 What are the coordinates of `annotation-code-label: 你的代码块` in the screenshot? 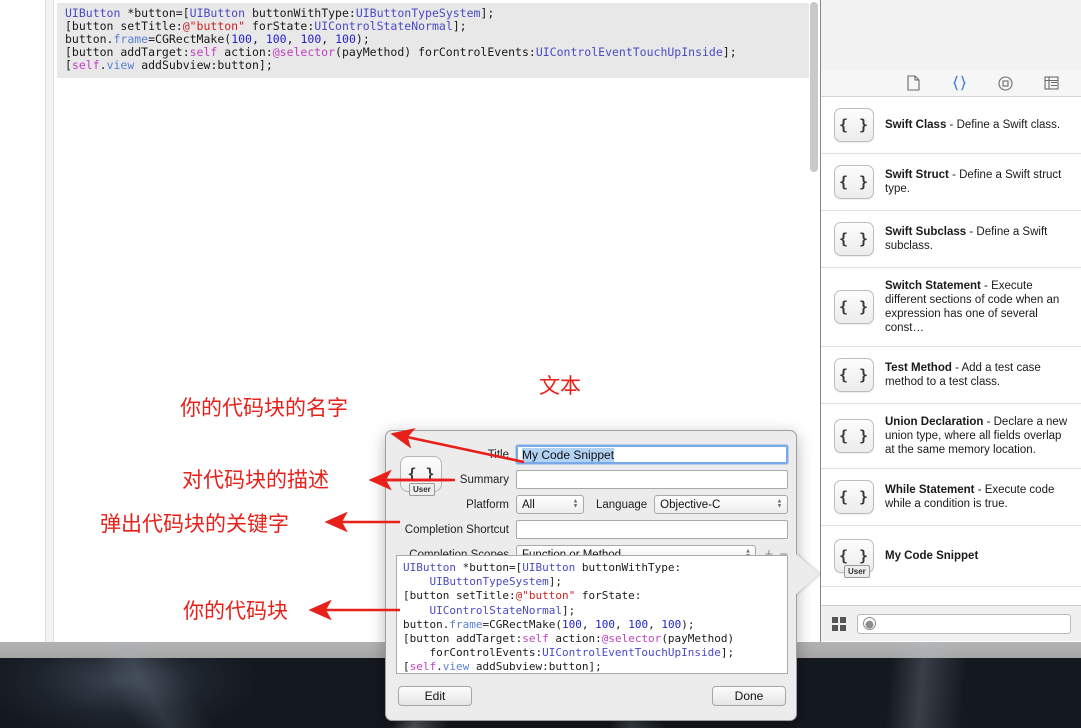 It's located at (235, 611).